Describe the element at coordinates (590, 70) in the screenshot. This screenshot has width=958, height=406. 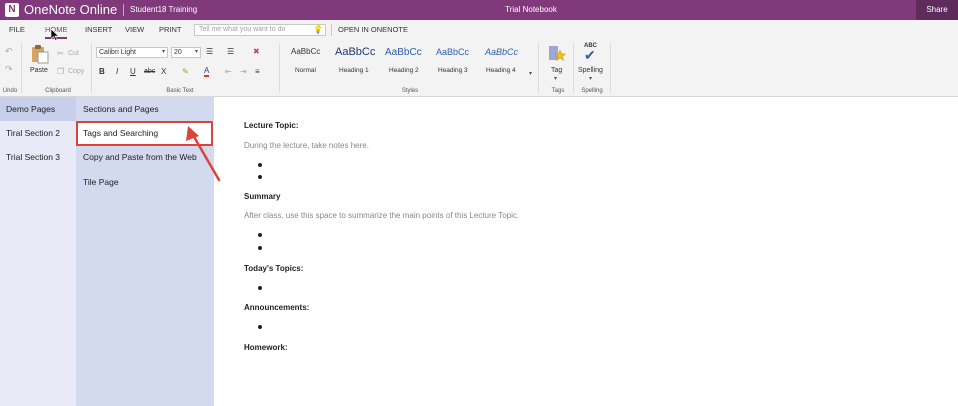
I see `spelling-button: Spelling` at that location.